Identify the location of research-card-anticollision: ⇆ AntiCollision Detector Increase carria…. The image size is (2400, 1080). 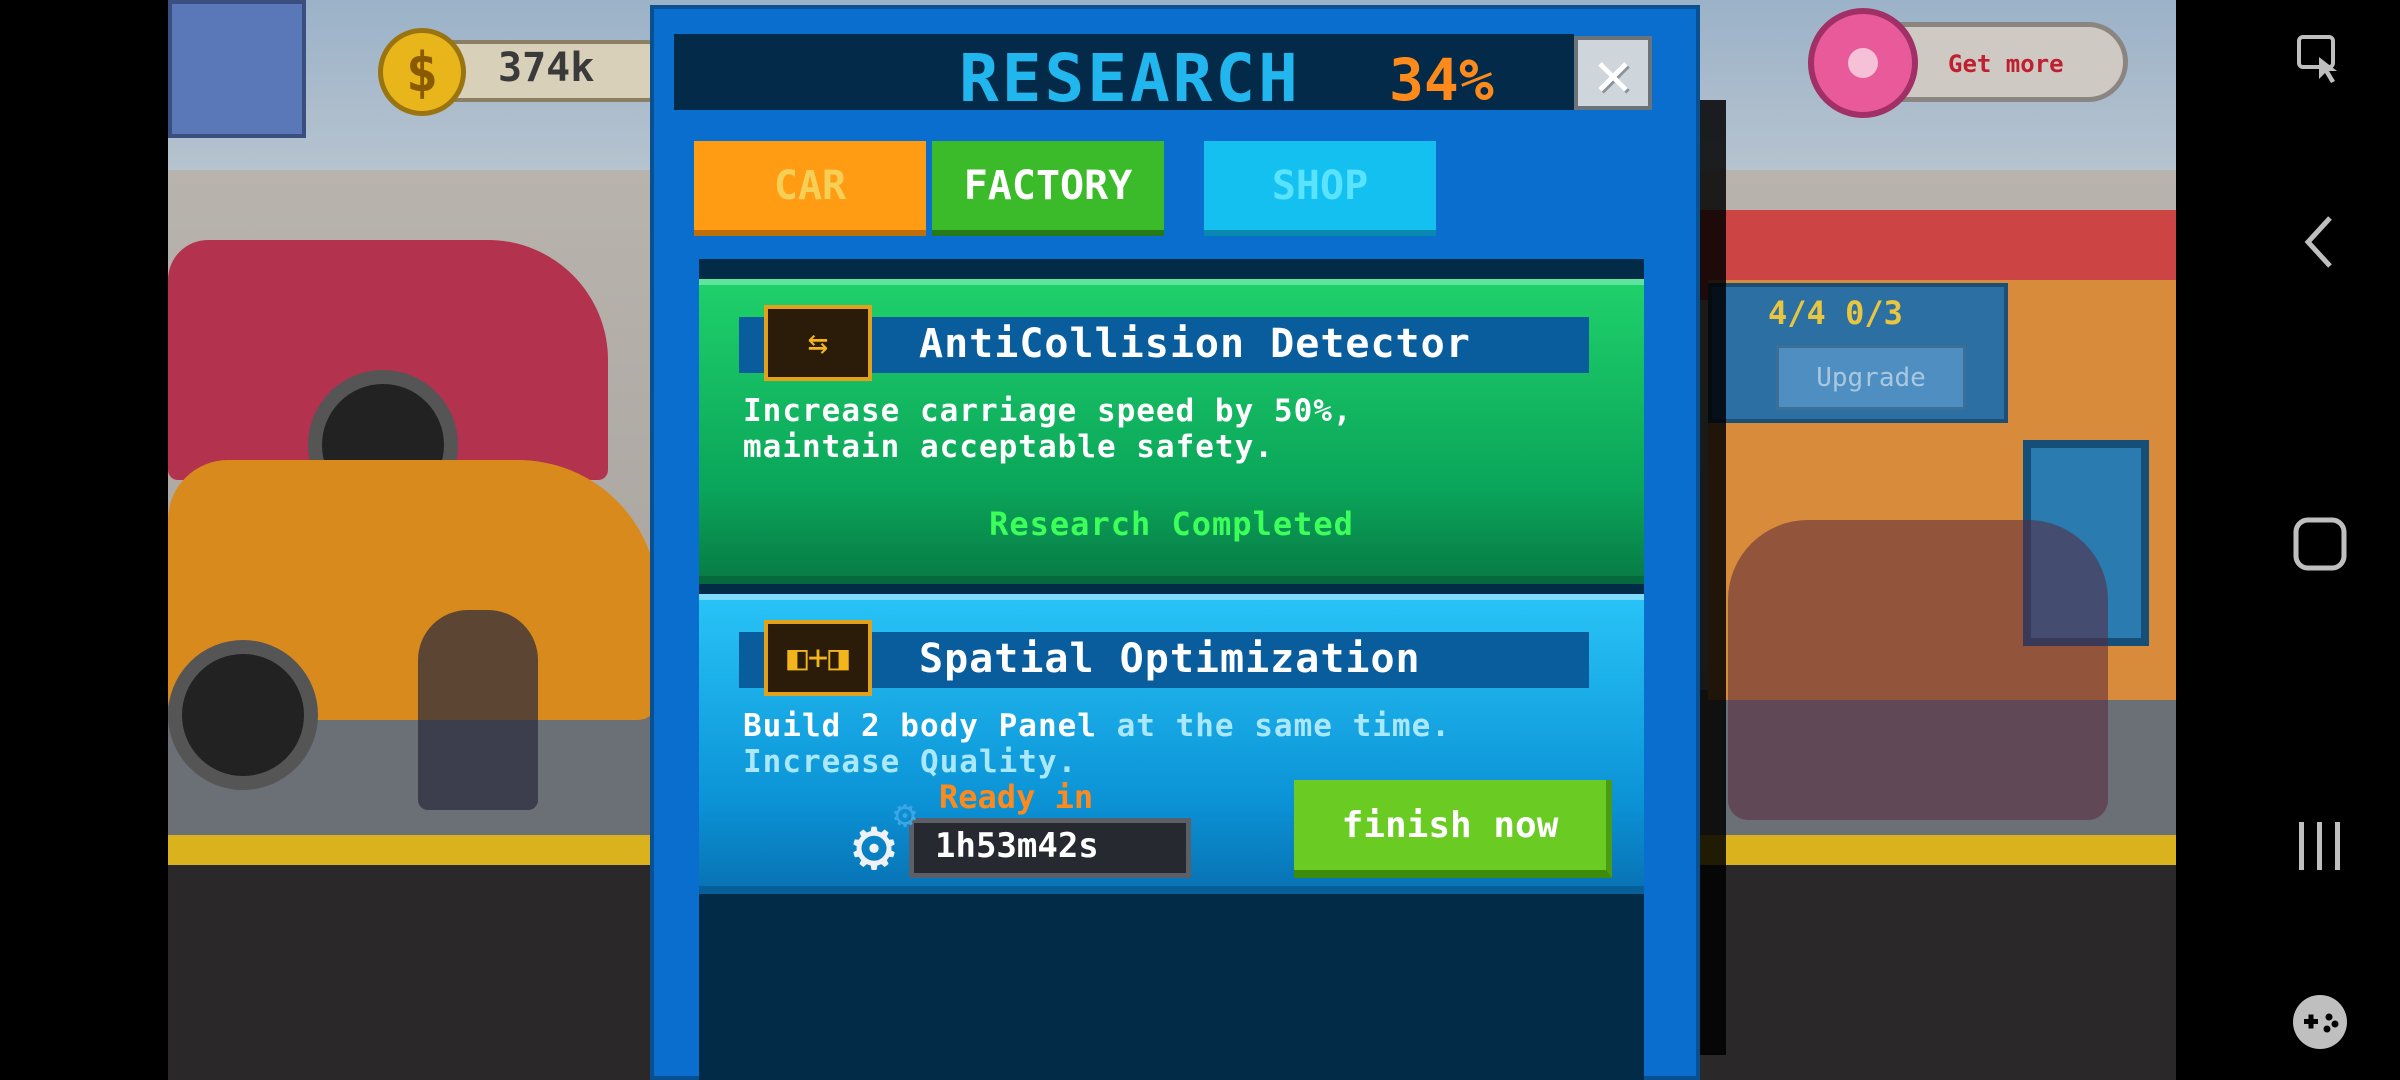
(1171, 431).